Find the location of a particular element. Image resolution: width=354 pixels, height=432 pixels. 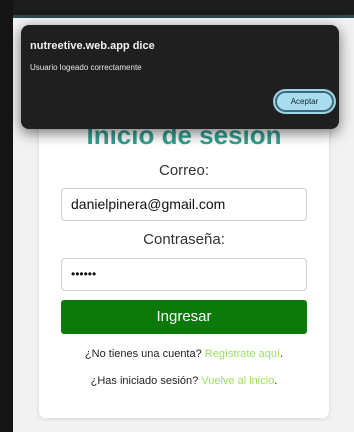

email-label: Correo: is located at coordinates (184, 170).